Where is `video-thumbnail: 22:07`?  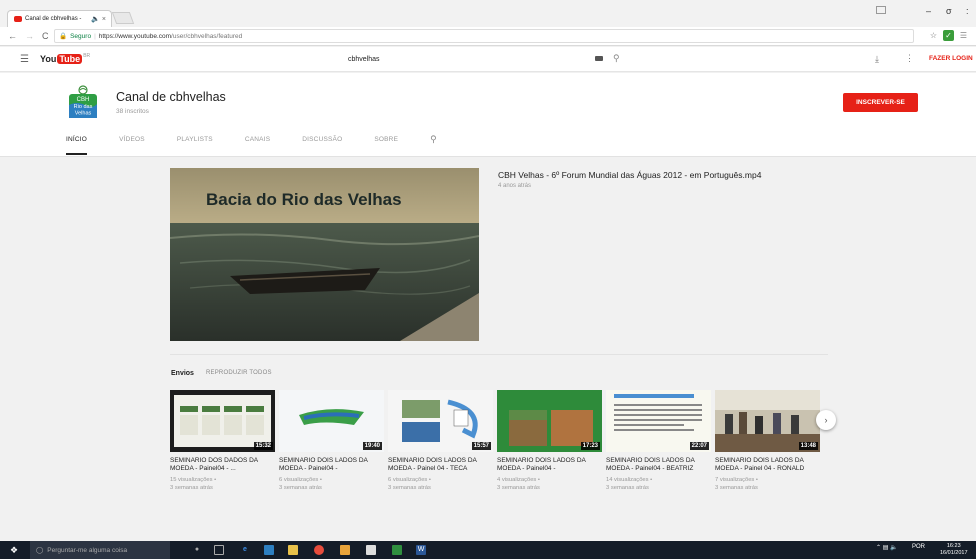
video-thumbnail: 22:07 is located at coordinates (658, 421).